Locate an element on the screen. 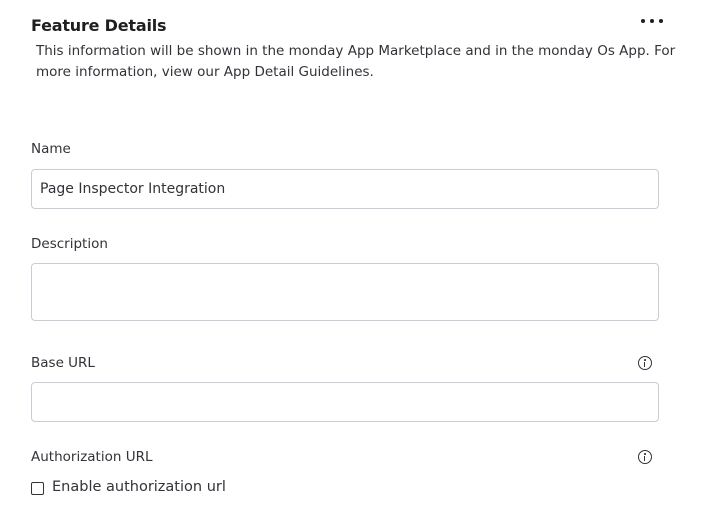 The height and width of the screenshot is (530, 713). more-options-icon is located at coordinates (652, 21).